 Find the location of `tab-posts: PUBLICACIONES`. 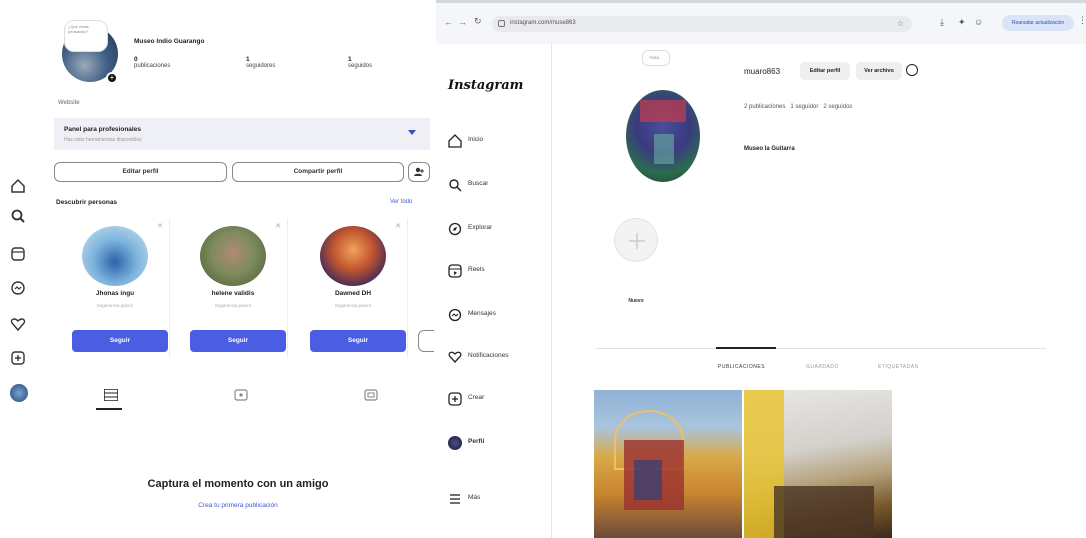

tab-posts: PUBLICACIONES is located at coordinates (741, 367).